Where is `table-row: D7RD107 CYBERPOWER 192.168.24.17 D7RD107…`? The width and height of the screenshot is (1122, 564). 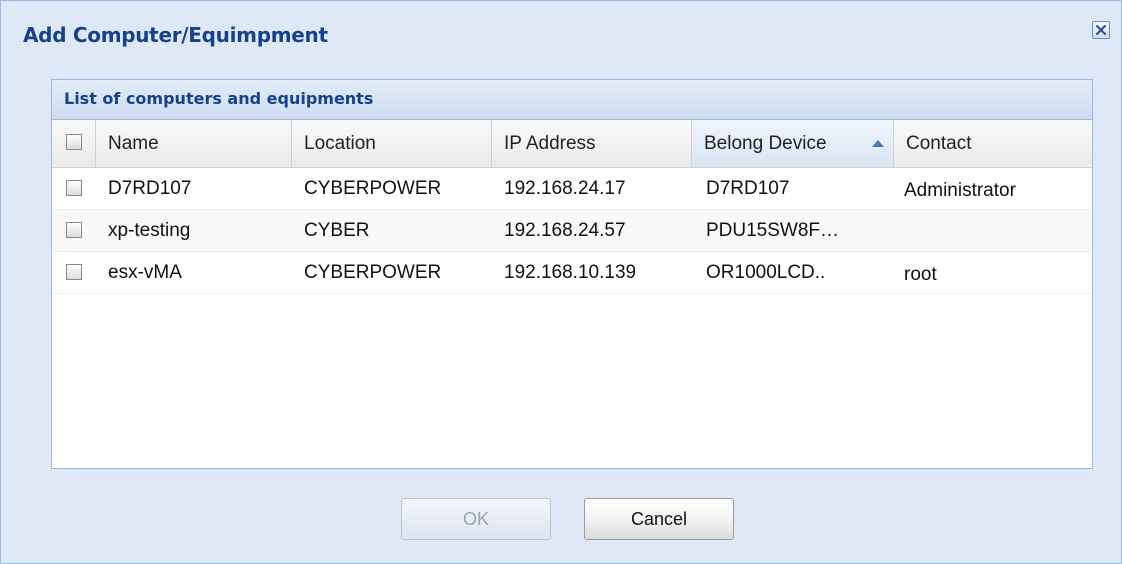 table-row: D7RD107 CYBERPOWER 192.168.24.17 D7RD107… is located at coordinates (572, 189).